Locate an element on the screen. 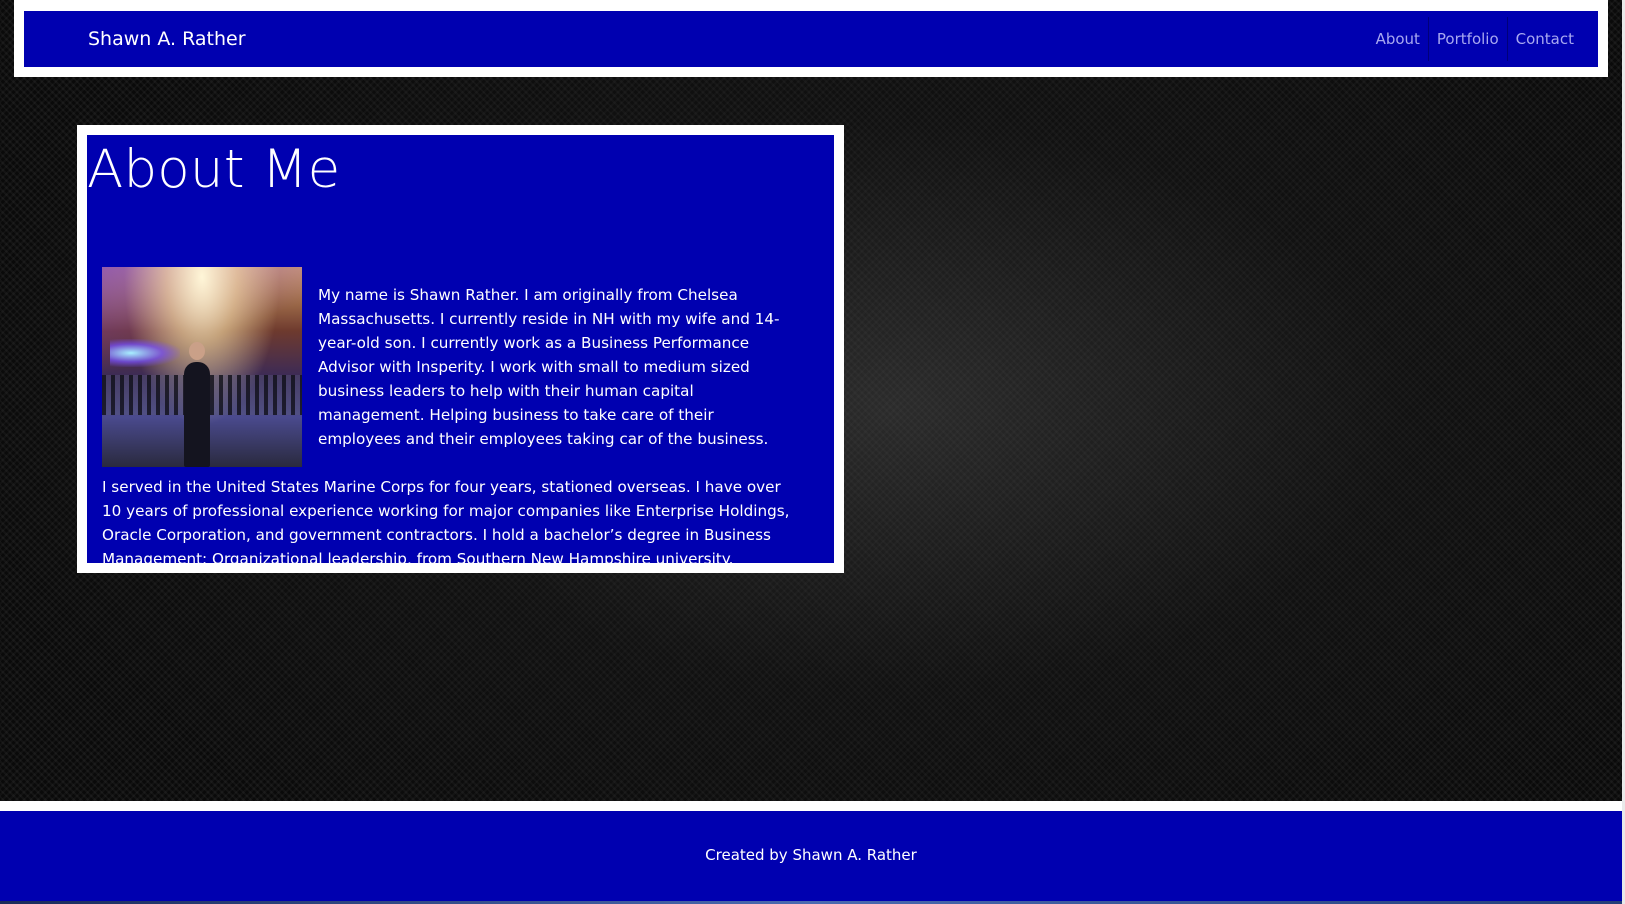  footer: Created by Shawn A. Rather is located at coordinates (811, 856).